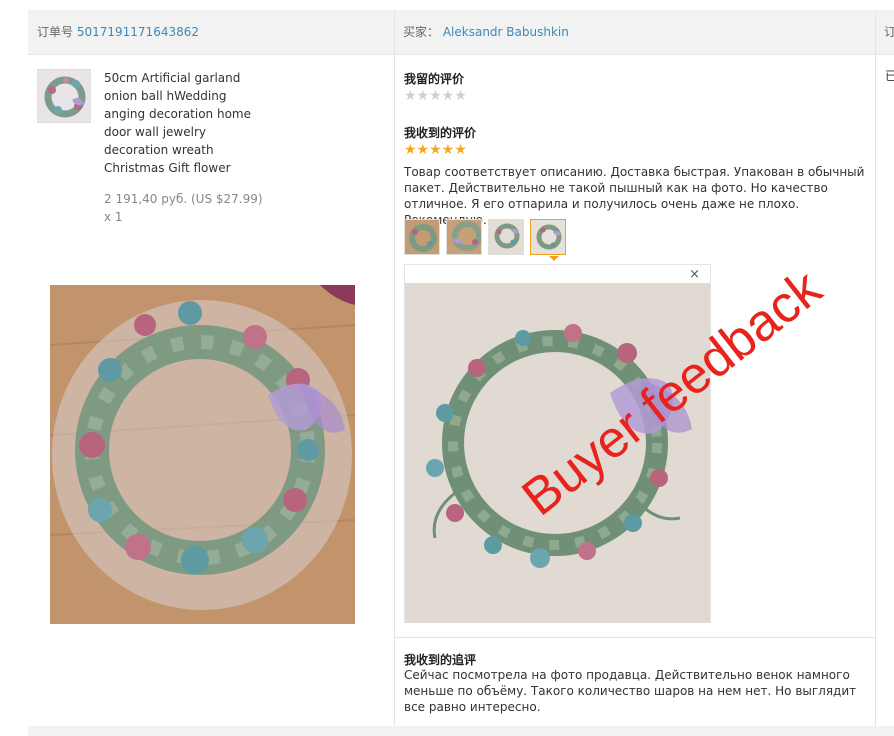  I want to click on order-number-field: 订单号 5017191171643862, so click(118, 32).